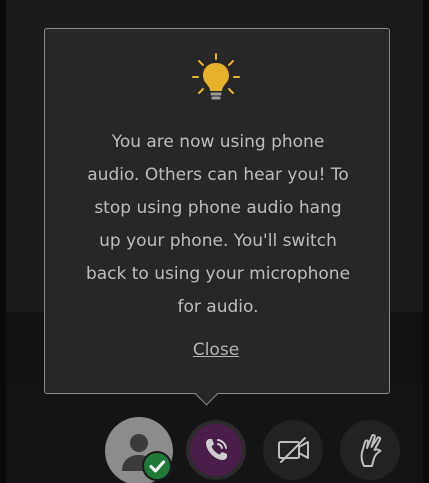  What do you see at coordinates (218, 241) in the screenshot?
I see `message-line: up your phone. You'll switch` at bounding box center [218, 241].